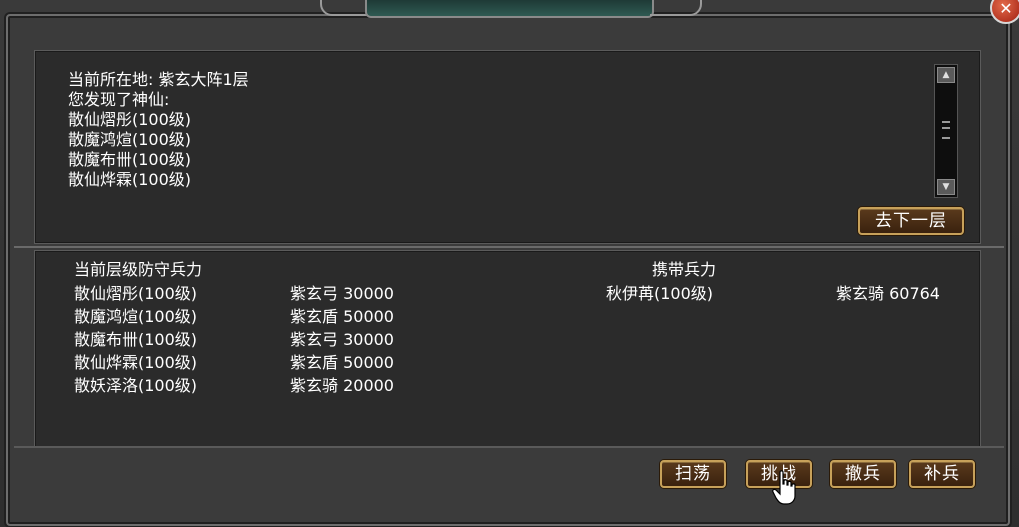 The width and height of the screenshot is (1019, 527). Describe the element at coordinates (660, 293) in the screenshot. I see `carried-hero-name: 秋伊苒(100级)` at that location.